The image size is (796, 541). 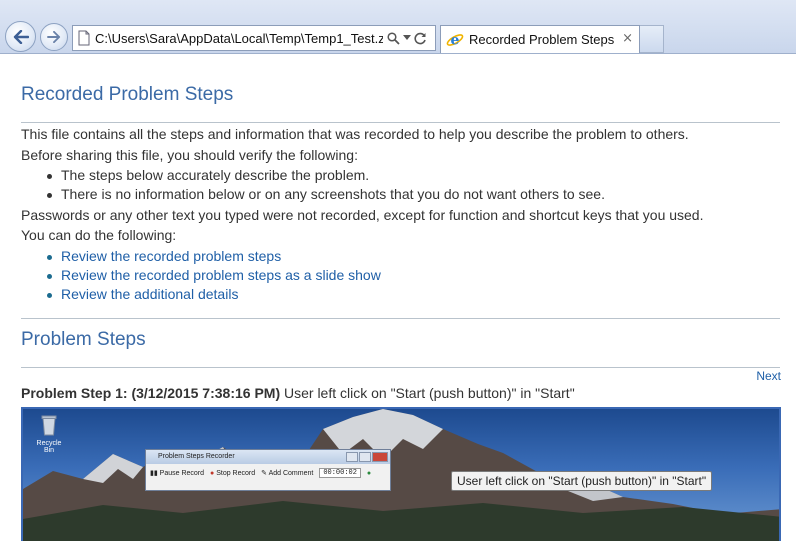 I want to click on close-icon, so click(x=380, y=457).